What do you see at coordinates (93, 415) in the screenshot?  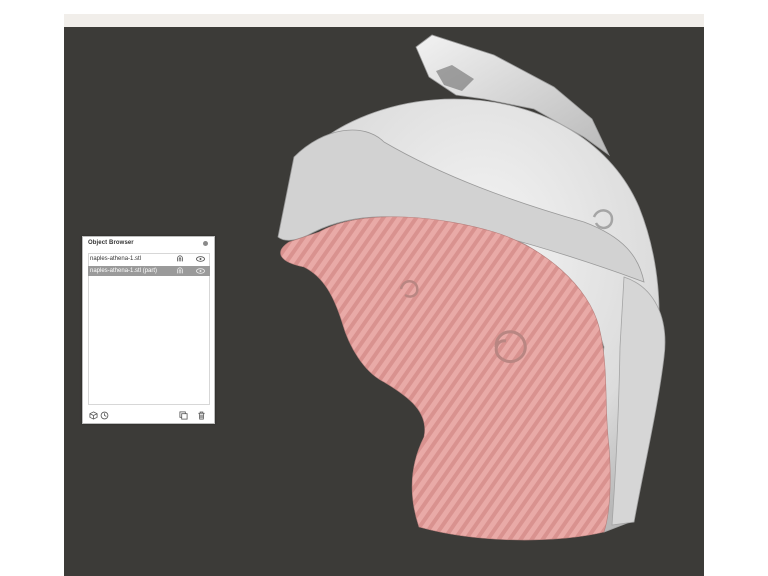 I see `cube-icon` at bounding box center [93, 415].